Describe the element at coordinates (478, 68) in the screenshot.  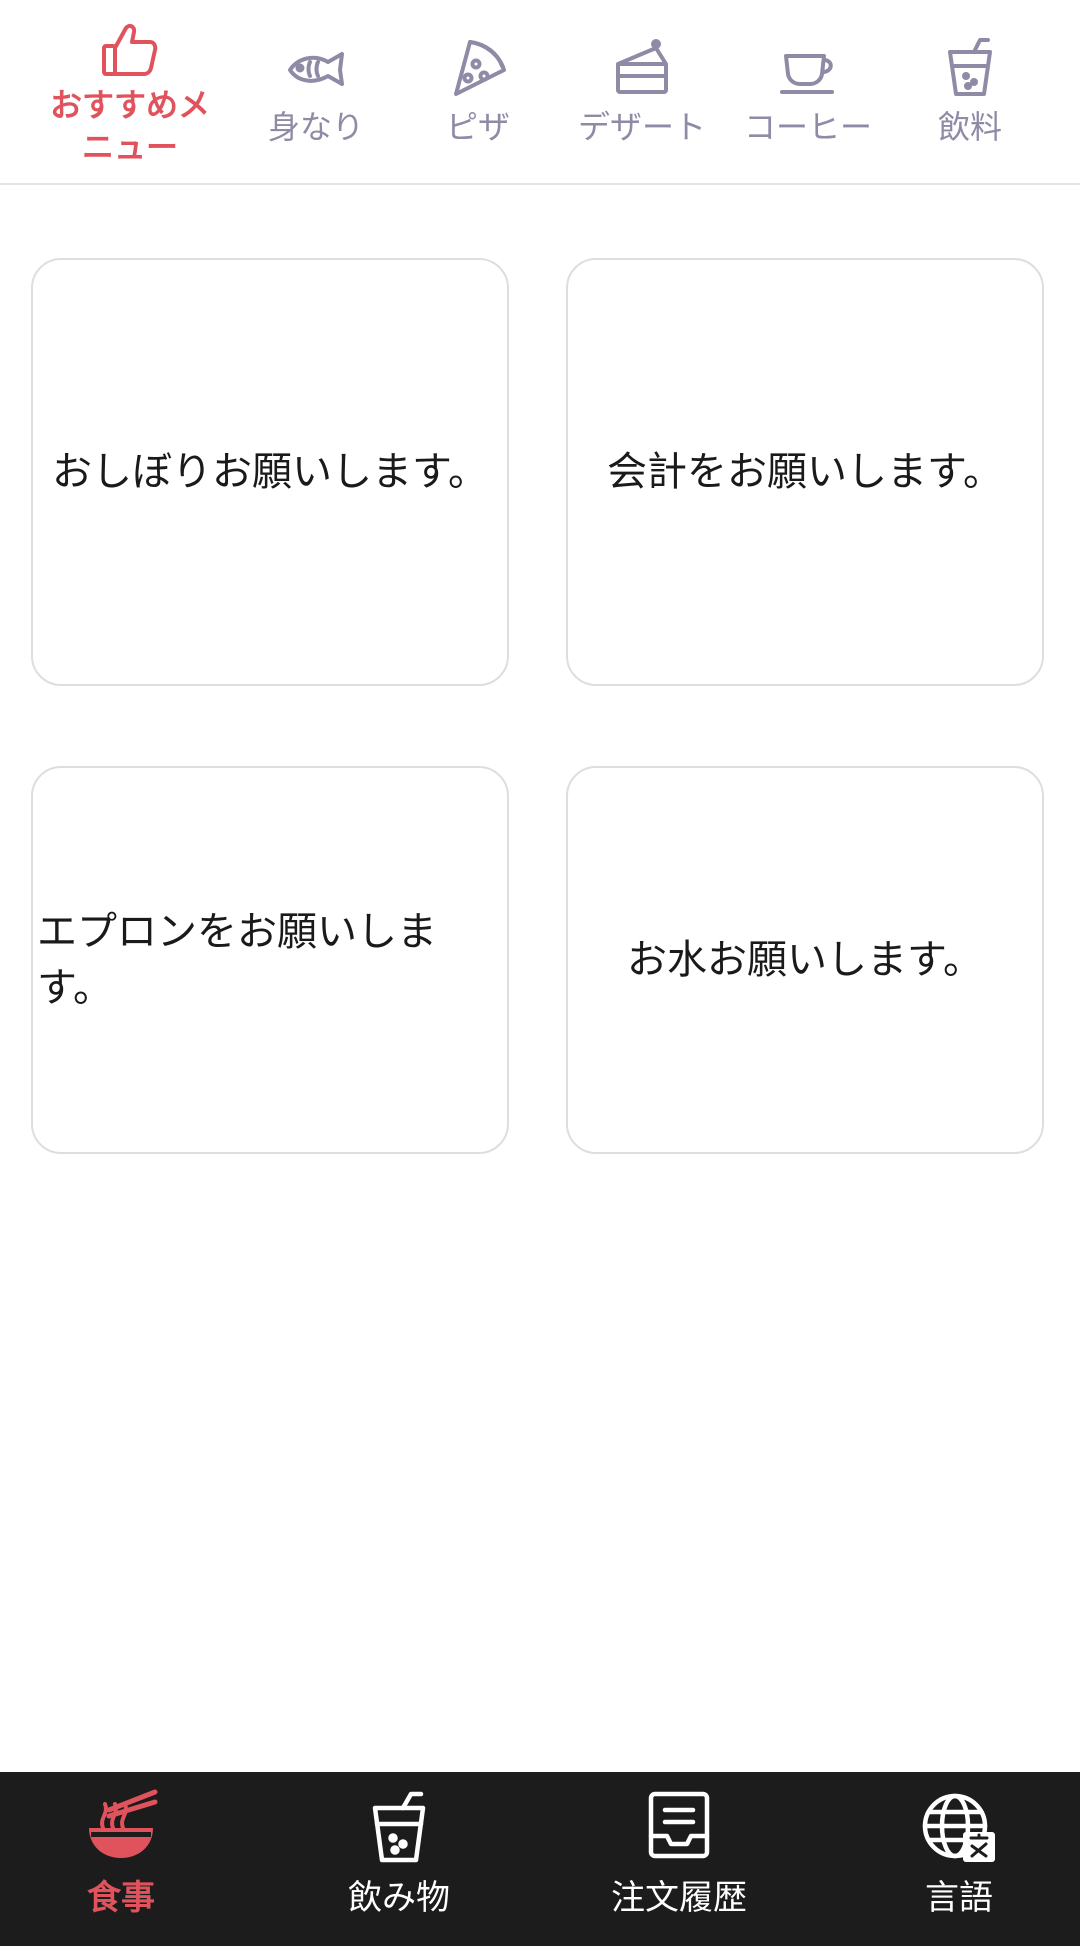
I see `pizza-icon` at that location.